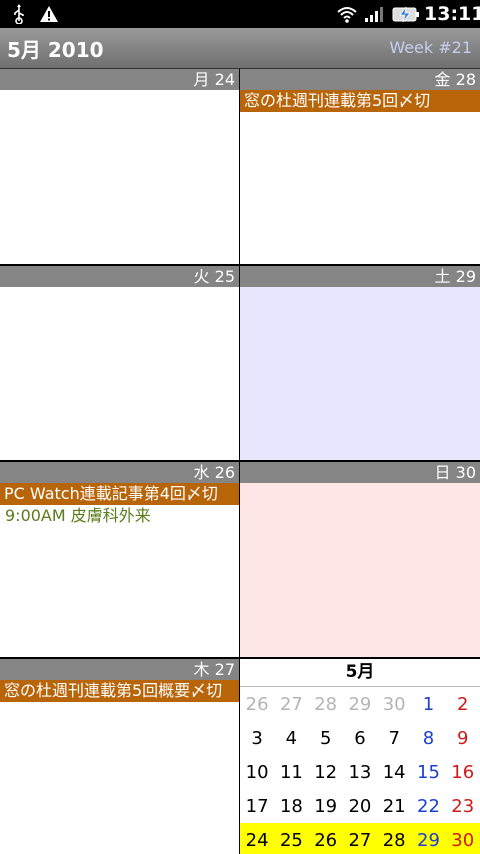  What do you see at coordinates (428, 772) in the screenshot?
I see `mini-calendar-day: 15` at bounding box center [428, 772].